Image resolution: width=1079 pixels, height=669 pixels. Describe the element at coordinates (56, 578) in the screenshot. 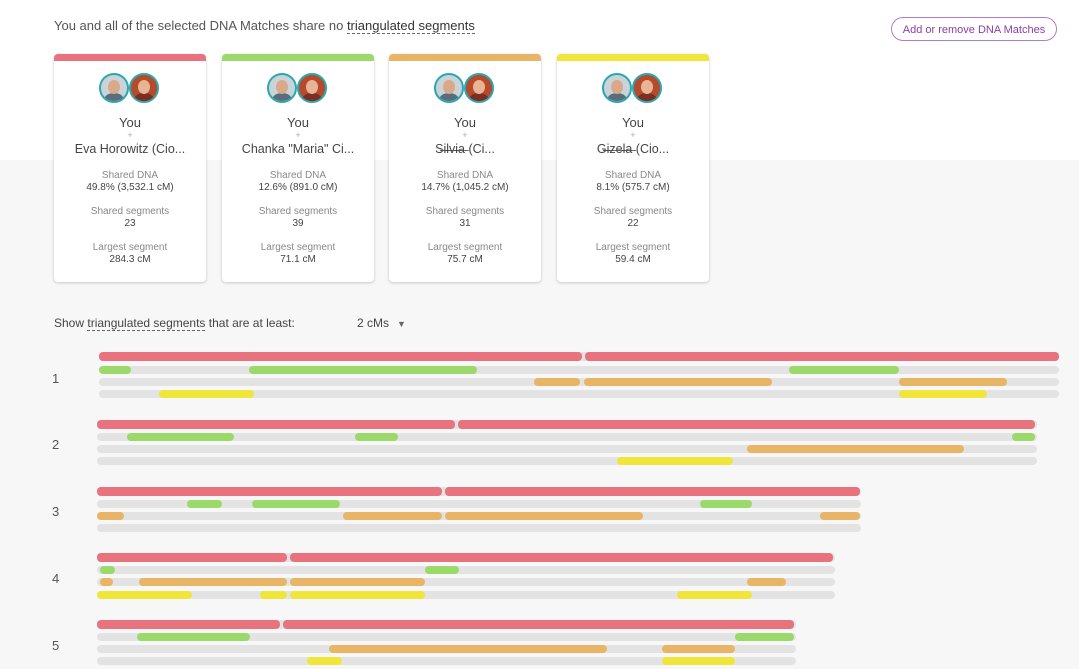

I see `chromosome-label: 4` at that location.